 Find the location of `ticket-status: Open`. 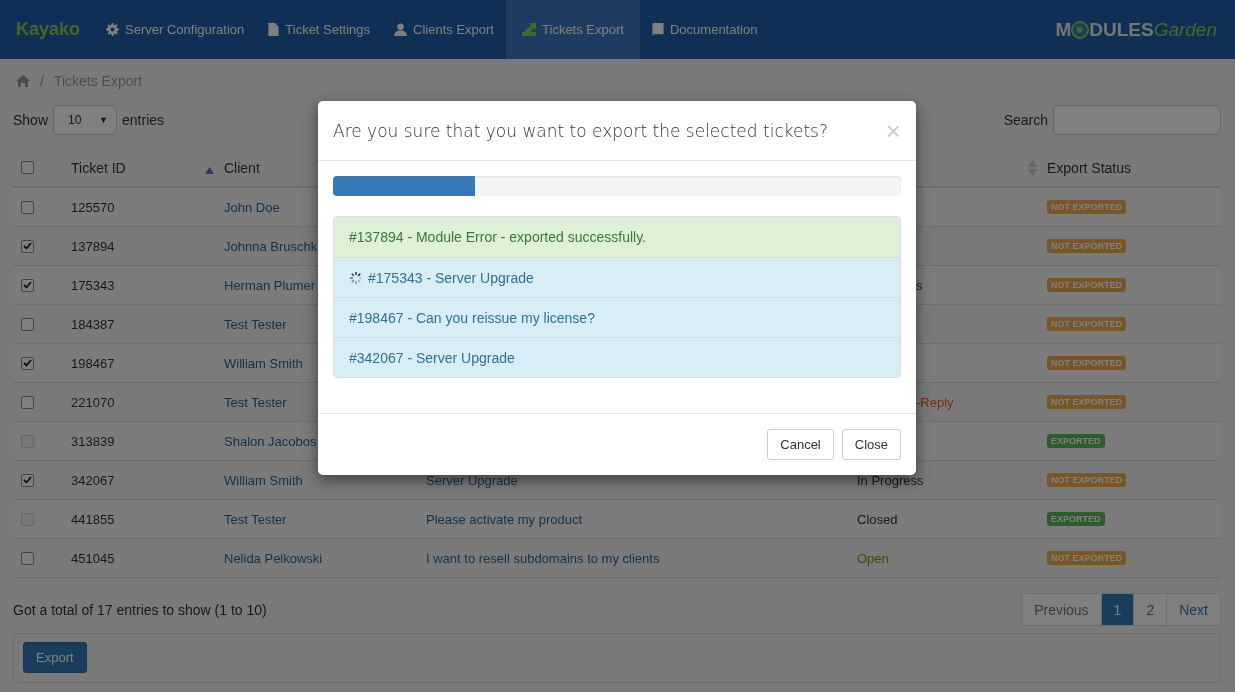

ticket-status: Open is located at coordinates (873, 558).